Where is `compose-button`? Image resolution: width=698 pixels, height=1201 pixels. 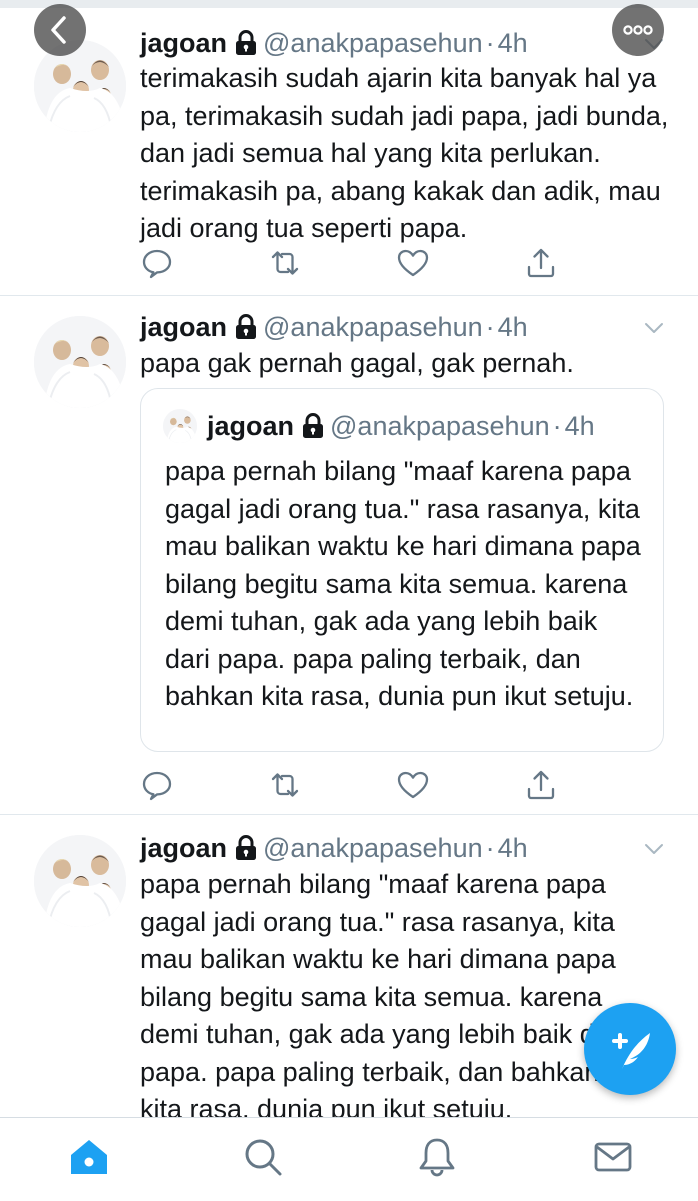
compose-button is located at coordinates (630, 1049).